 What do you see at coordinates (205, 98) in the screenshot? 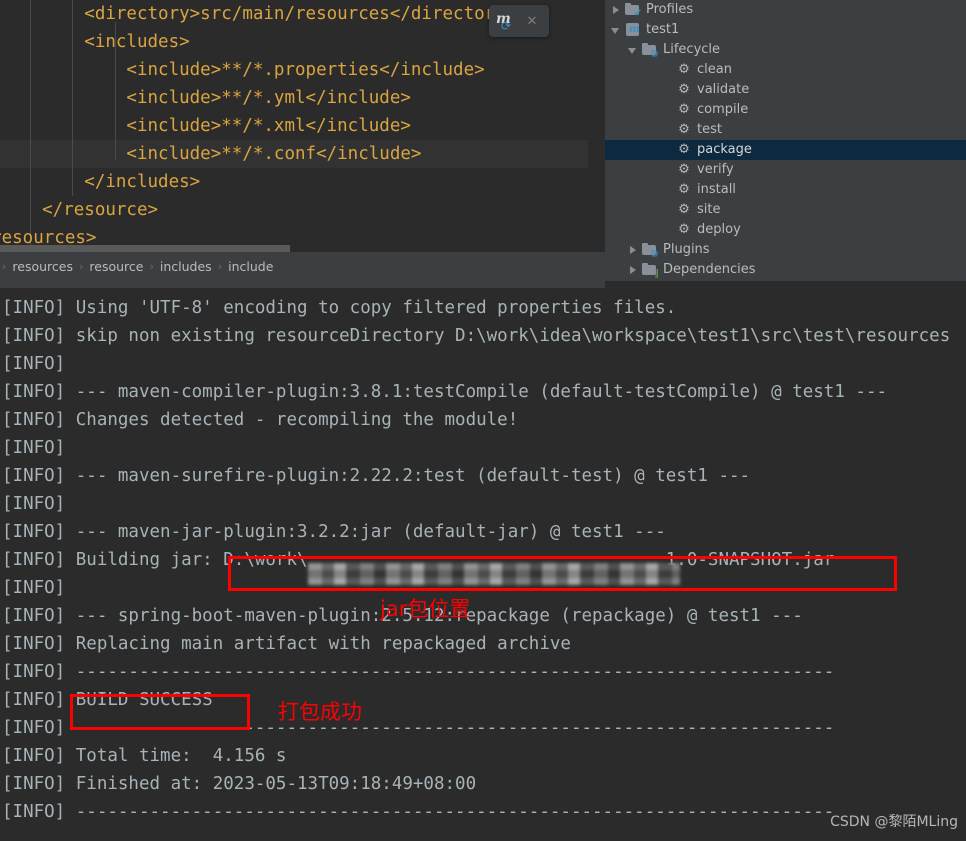
I see `code-line: <include>**/*.yml</include>` at bounding box center [205, 98].